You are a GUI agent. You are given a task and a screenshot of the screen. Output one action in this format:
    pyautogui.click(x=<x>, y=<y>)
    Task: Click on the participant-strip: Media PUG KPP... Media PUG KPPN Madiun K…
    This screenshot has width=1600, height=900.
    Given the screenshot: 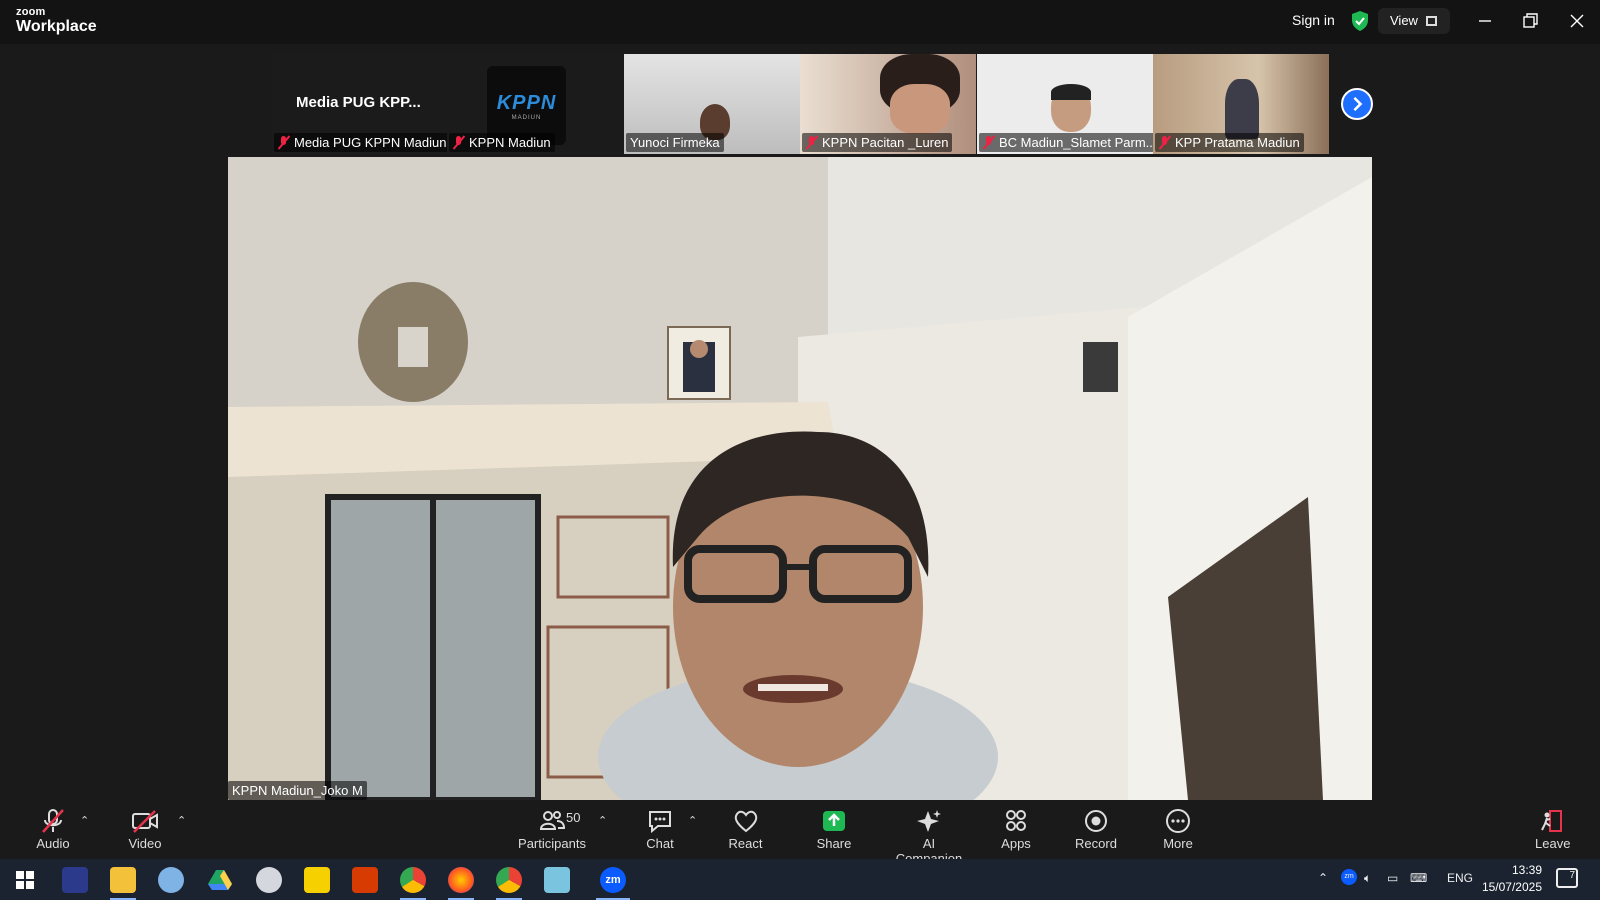 What is the action you would take?
    pyautogui.click(x=800, y=104)
    